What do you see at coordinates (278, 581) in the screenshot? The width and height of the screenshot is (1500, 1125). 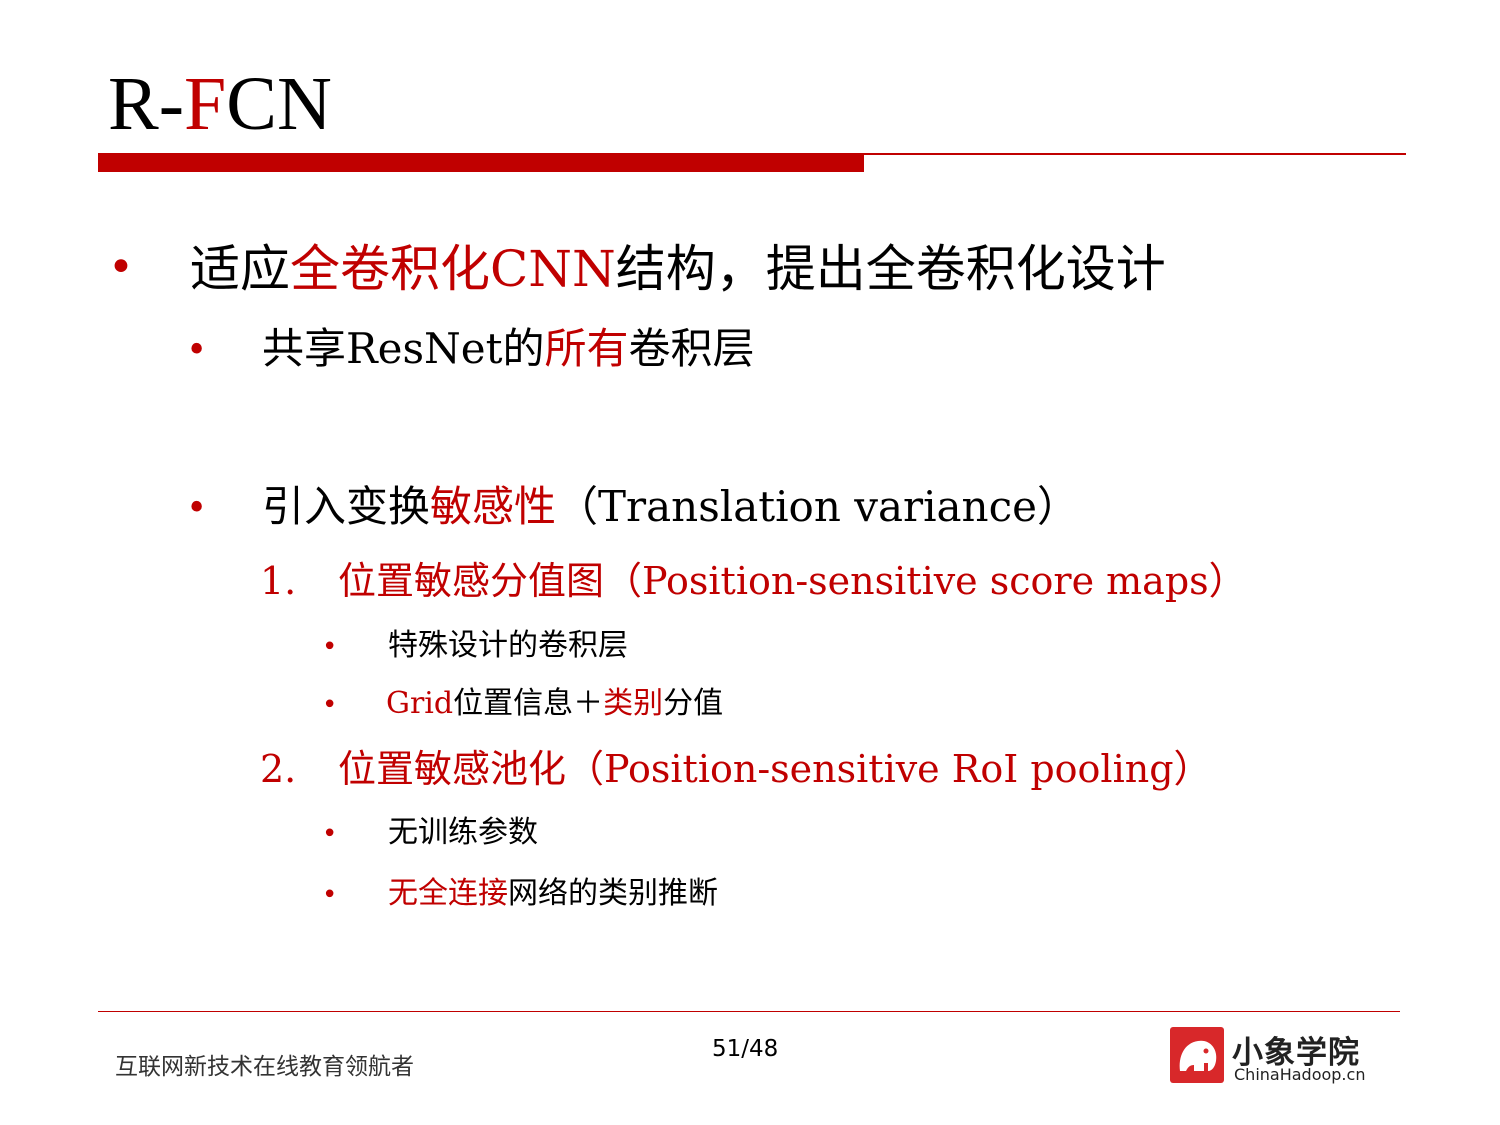 I see `numbered-item-1-num: 1.` at bounding box center [278, 581].